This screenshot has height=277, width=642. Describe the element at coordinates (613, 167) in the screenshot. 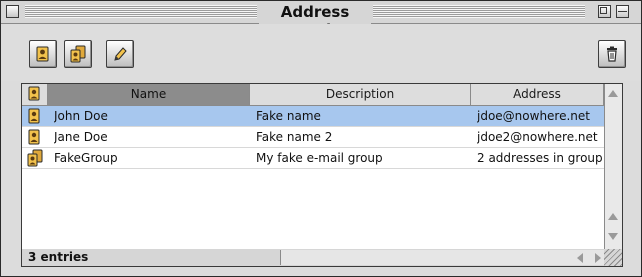

I see `vertical-scrollbar` at that location.